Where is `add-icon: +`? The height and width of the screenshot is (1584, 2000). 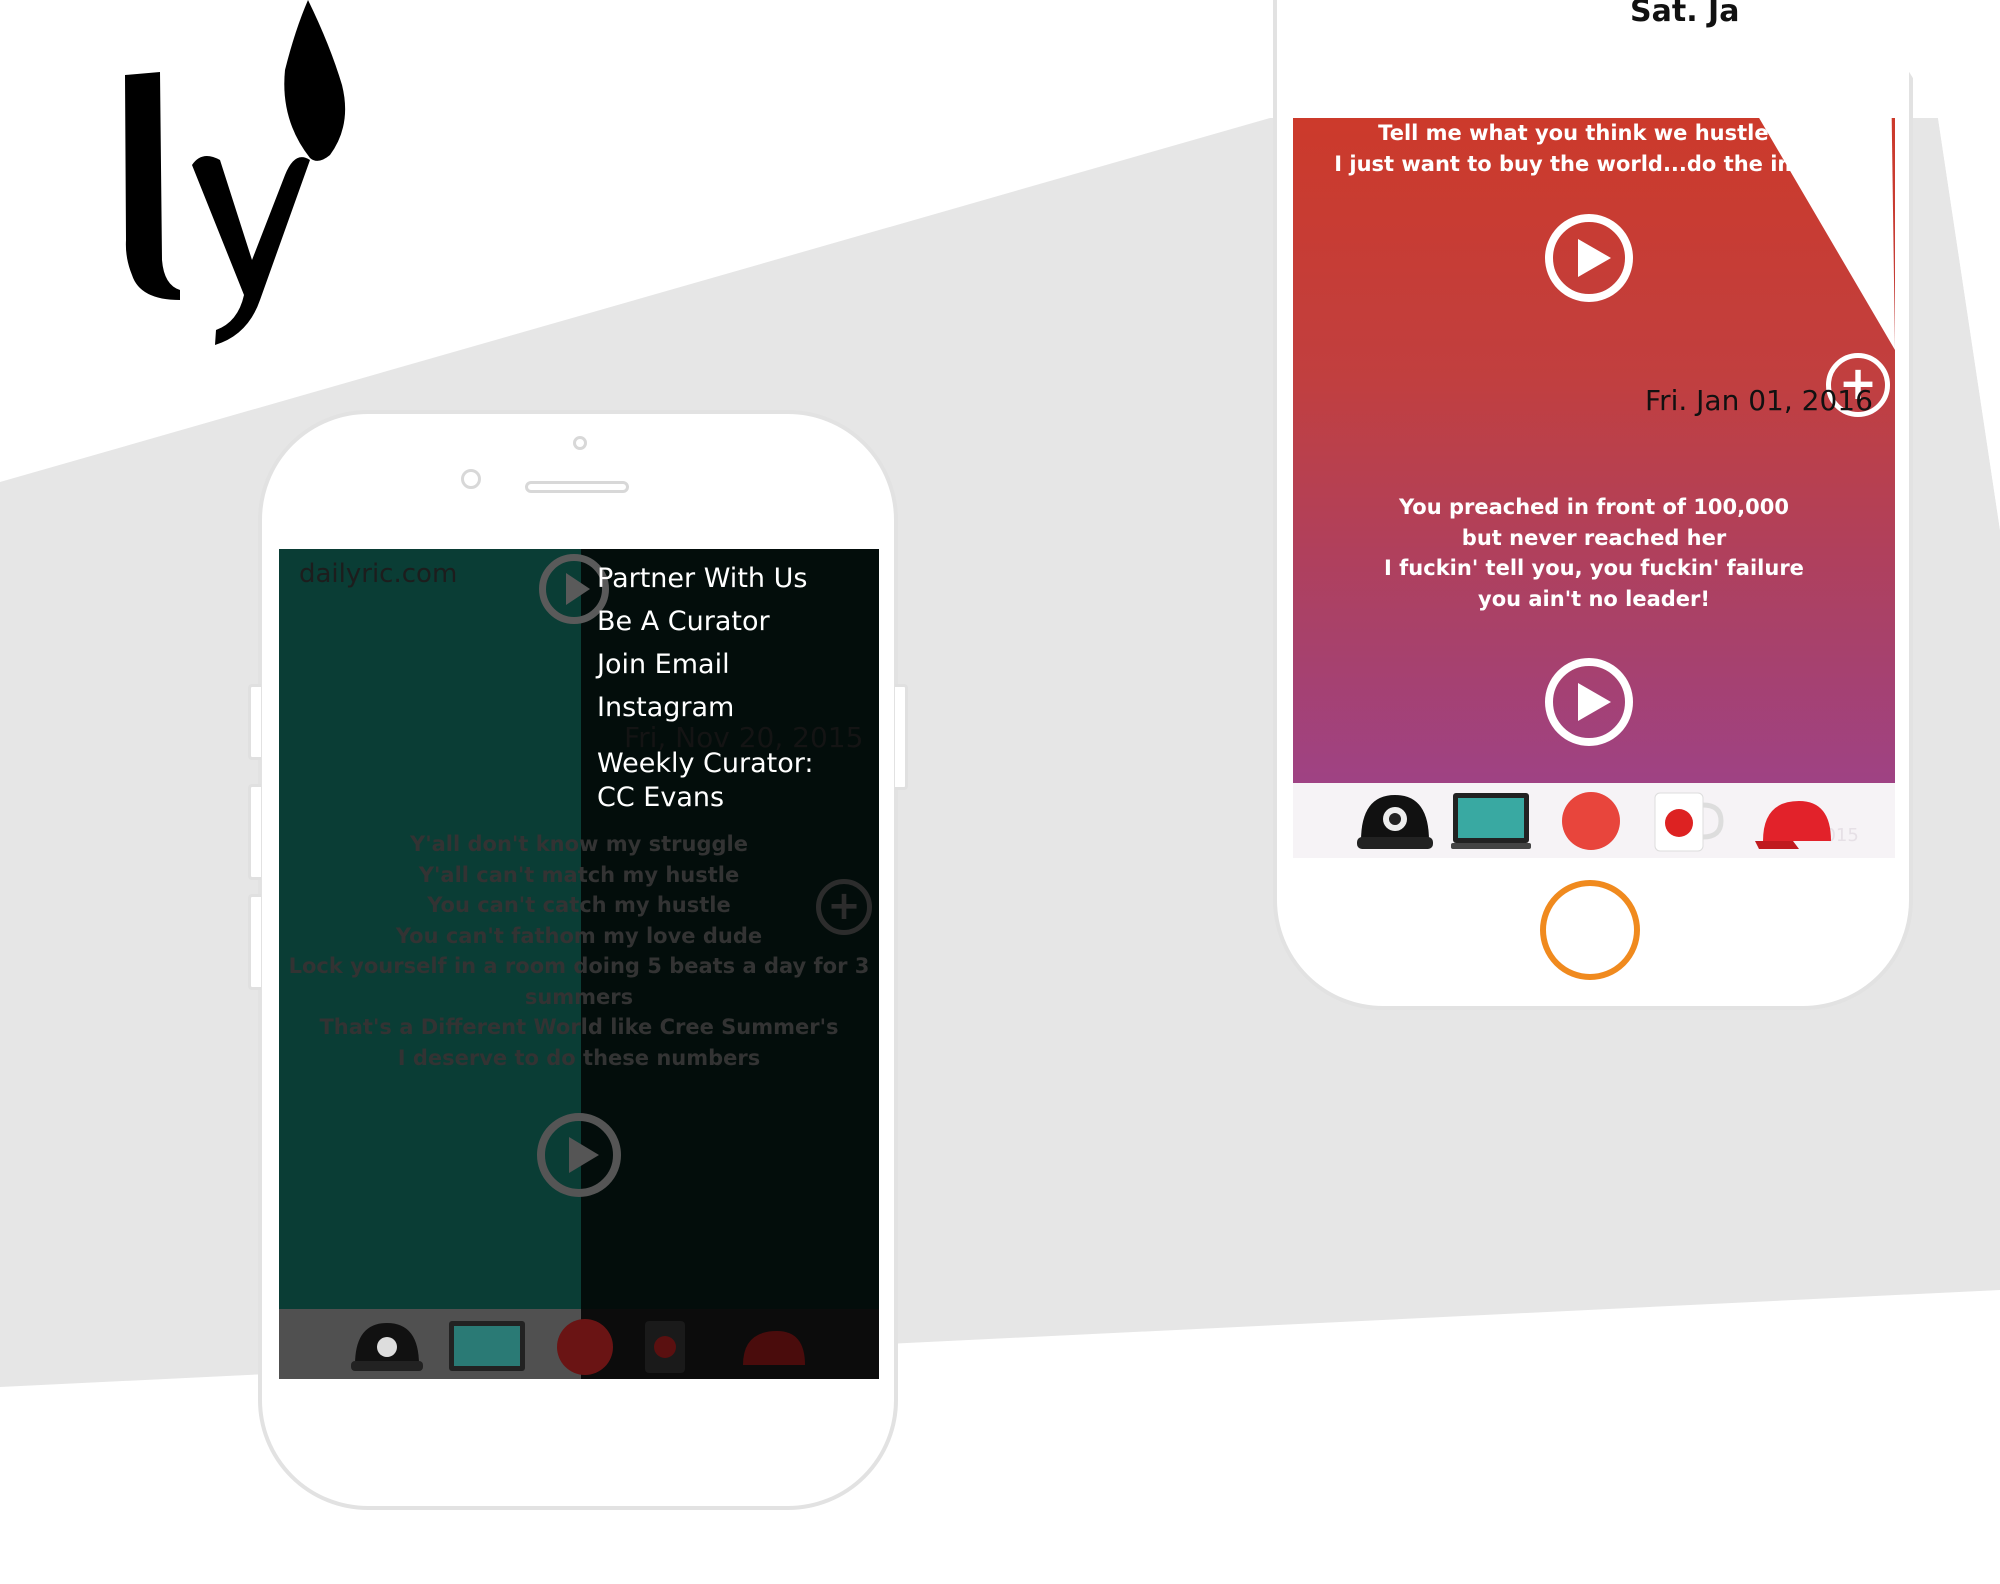
add-icon: + is located at coordinates (844, 907).